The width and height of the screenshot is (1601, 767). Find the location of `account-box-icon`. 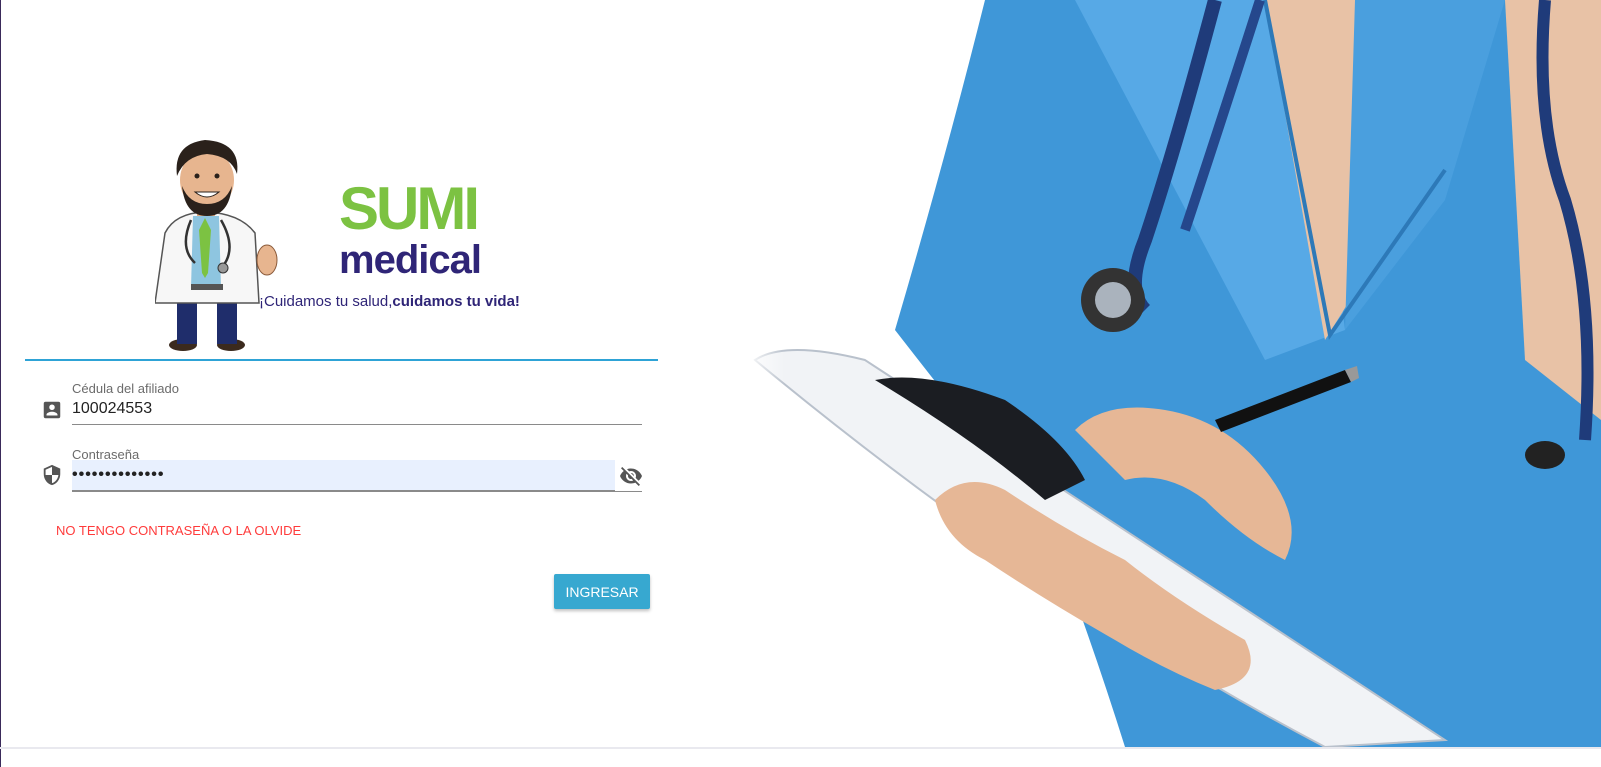

account-box-icon is located at coordinates (52, 410).